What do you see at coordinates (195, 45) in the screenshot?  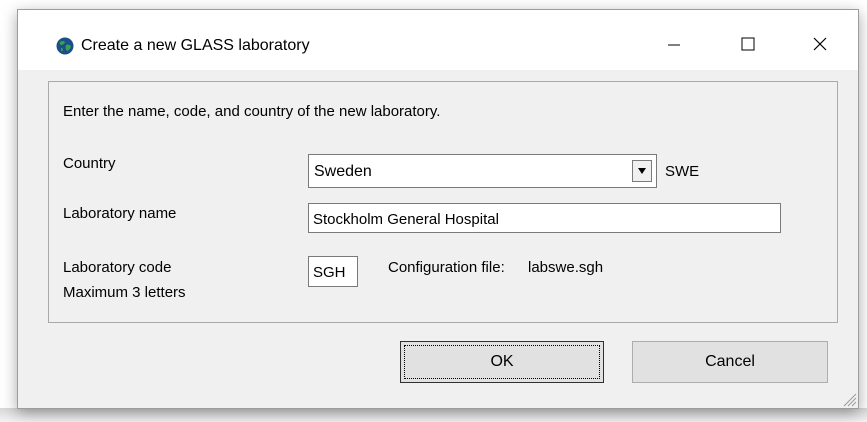 I see `window-title: Create a new GLASS laboratory` at bounding box center [195, 45].